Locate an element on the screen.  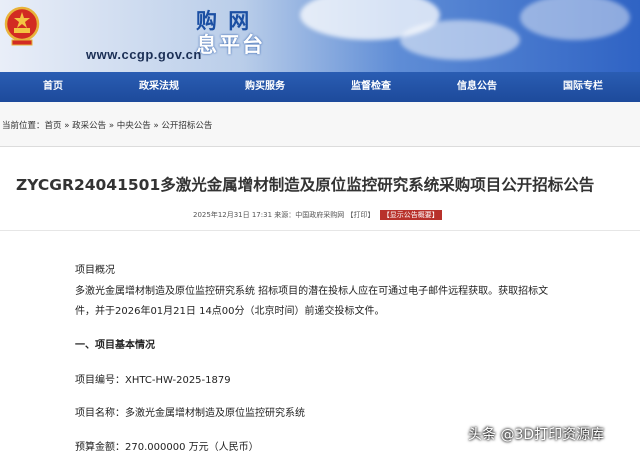
nav-item-supervision: 监督检查 is located at coordinates (371, 87).